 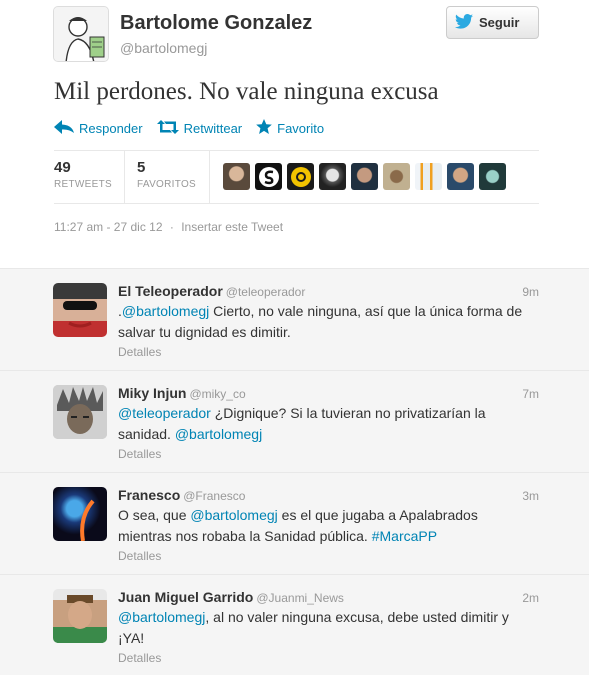 I want to click on reply-author: El Teleoperador @teleoperador, so click(x=211, y=291).